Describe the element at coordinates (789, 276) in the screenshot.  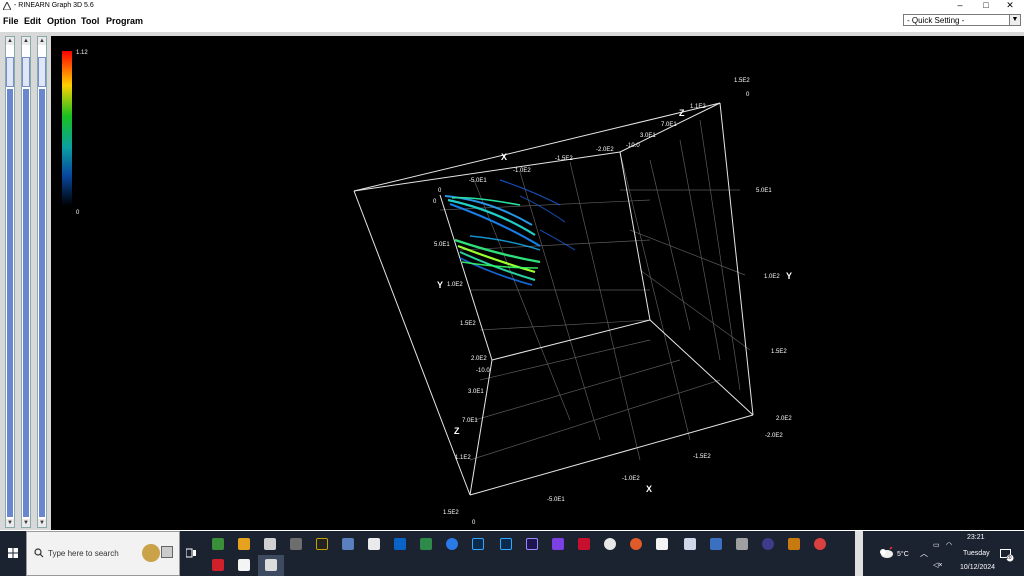
I see `right-y-axis-name: Y` at that location.